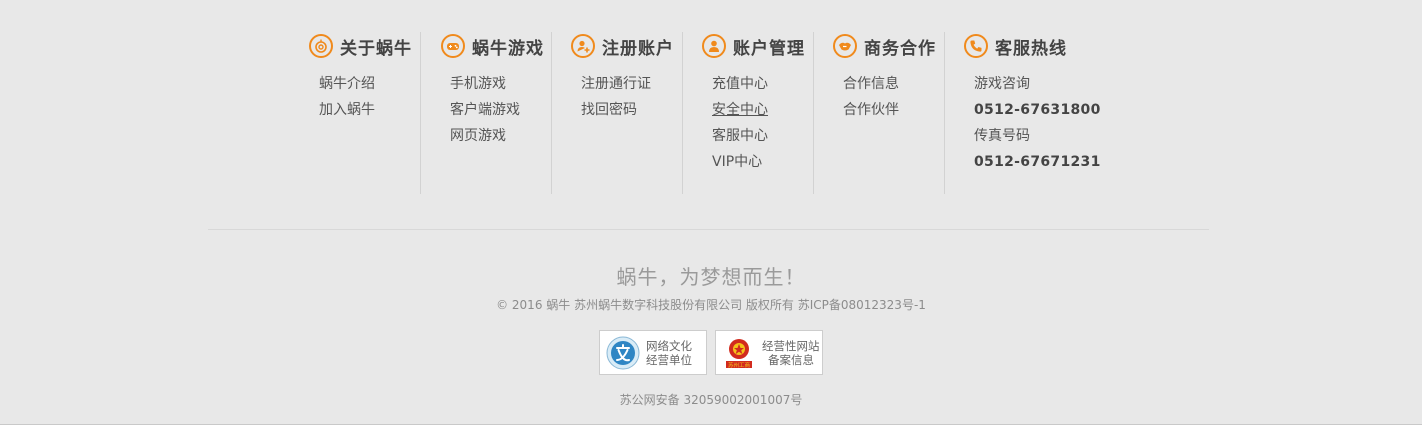  Describe the element at coordinates (791, 359) in the screenshot. I see `badge-line: 备案信息` at that location.